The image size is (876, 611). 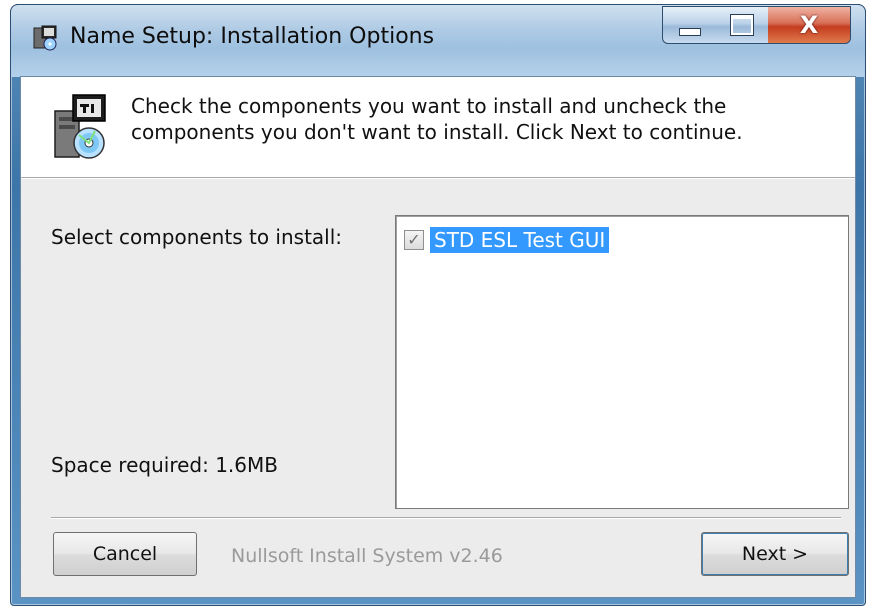 I want to click on branding-text: Nullsoft Install System v2.46, so click(x=367, y=556).